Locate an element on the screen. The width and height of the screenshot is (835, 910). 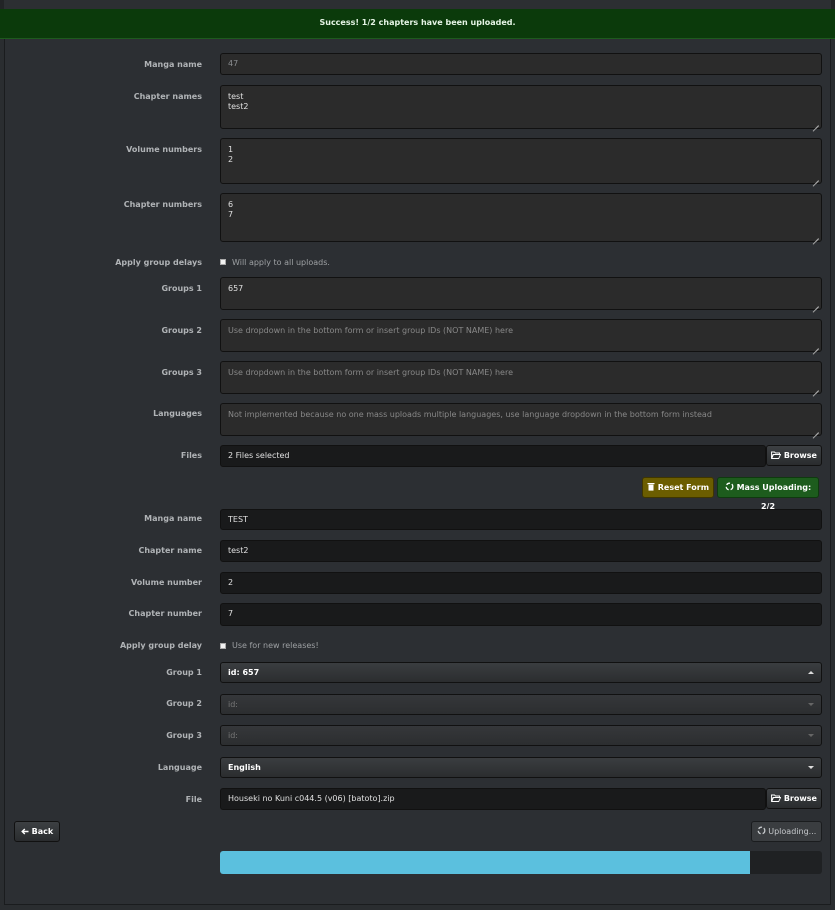
language-label: Language is located at coordinates (179, 767).